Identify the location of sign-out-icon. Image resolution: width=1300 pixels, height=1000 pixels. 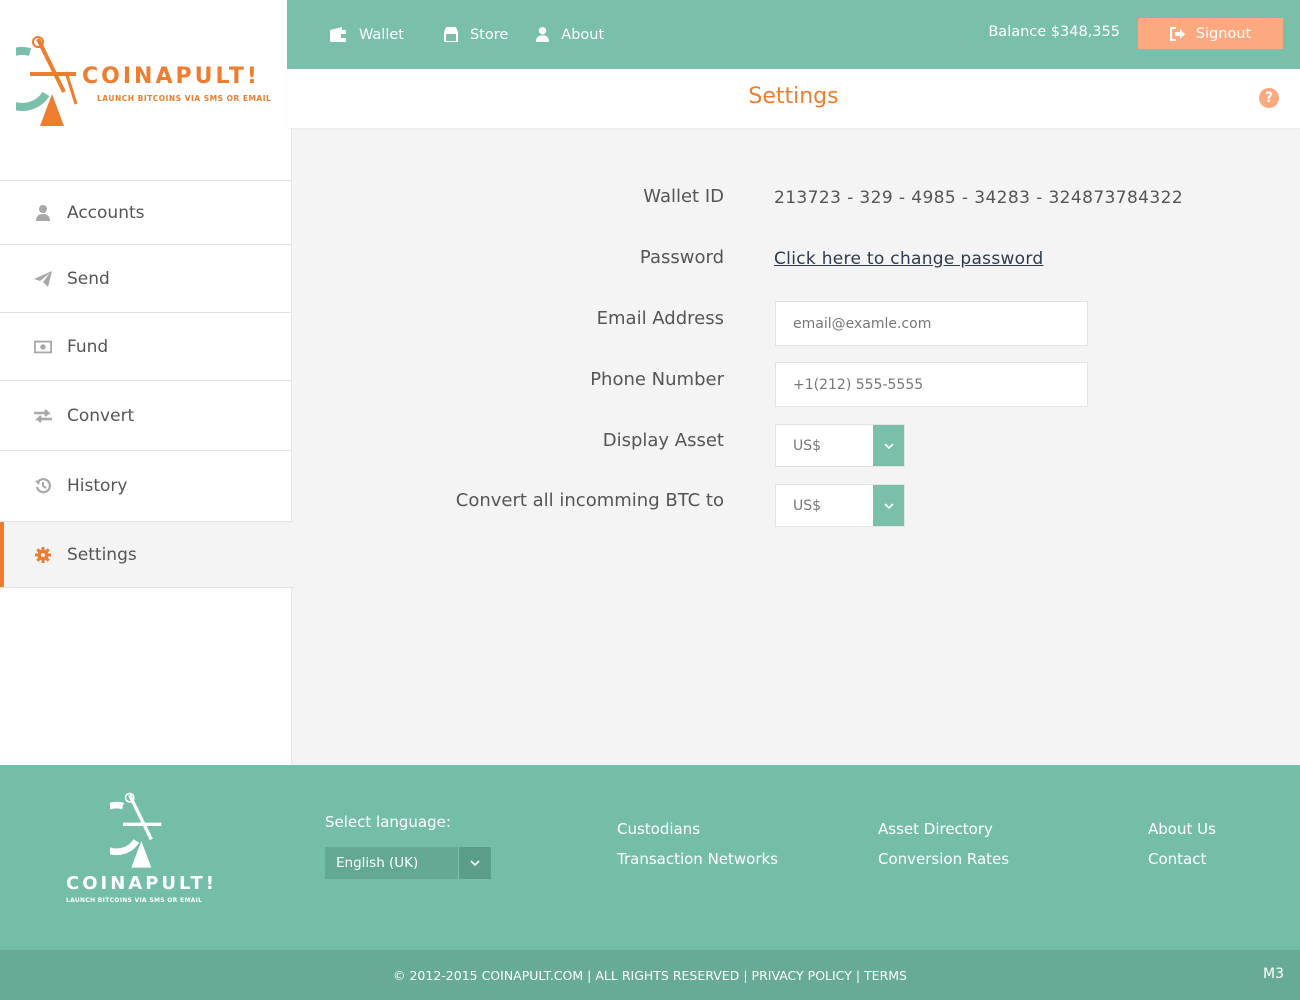
(1177, 33).